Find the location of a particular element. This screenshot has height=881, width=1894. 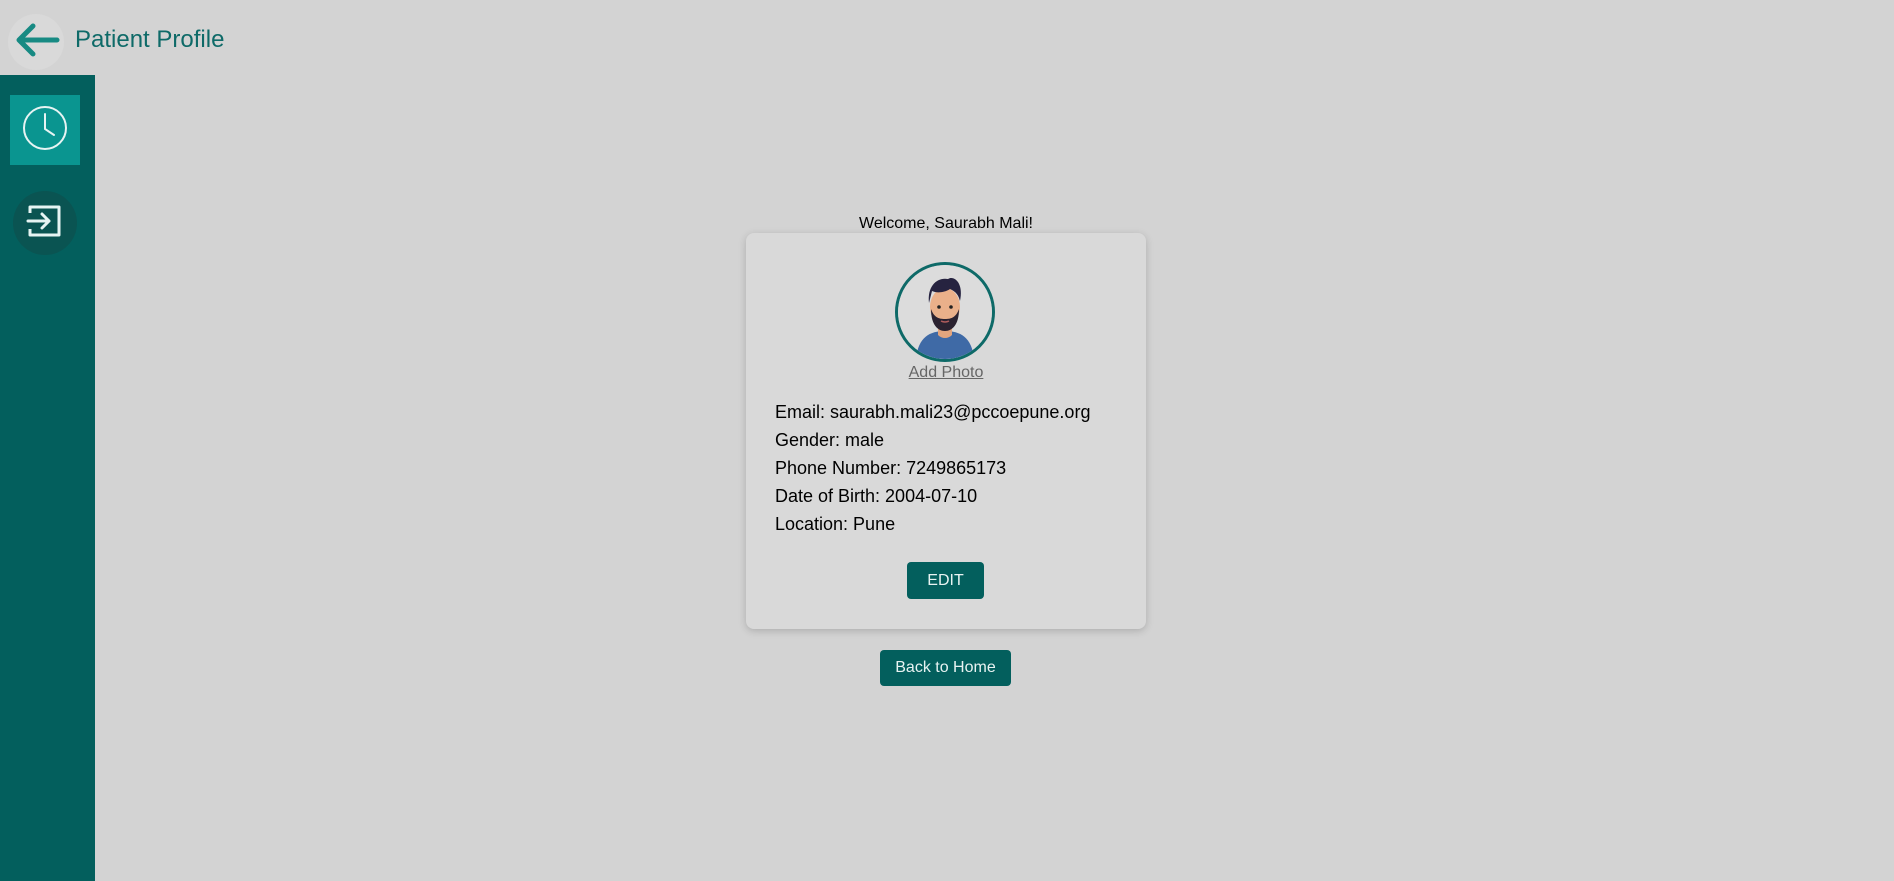

avatar is located at coordinates (945, 312).